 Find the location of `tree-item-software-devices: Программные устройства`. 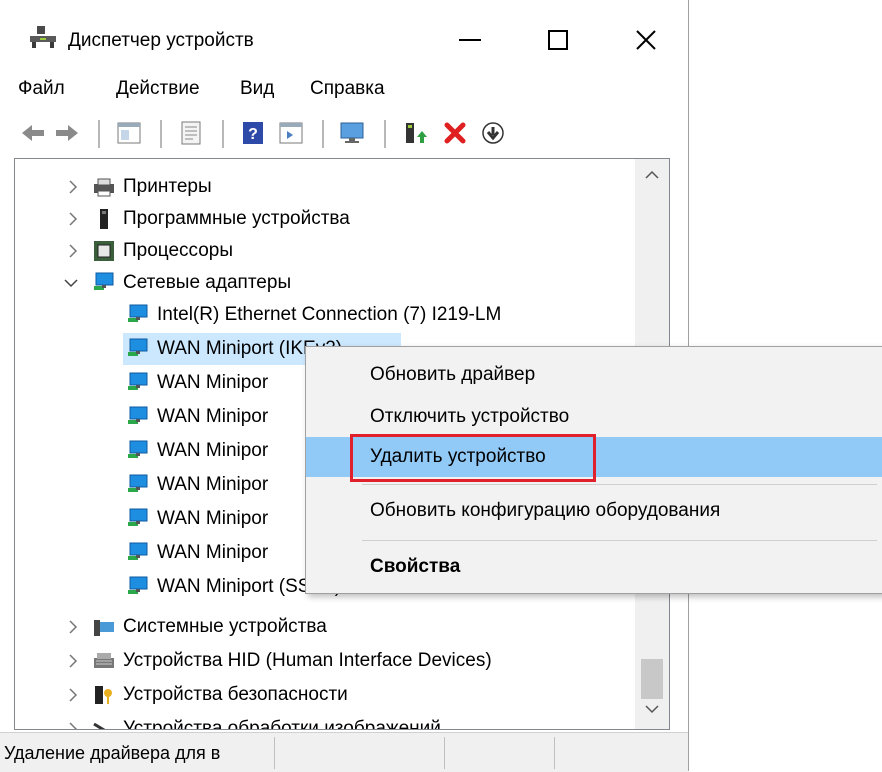

tree-item-software-devices: Программные устройства is located at coordinates (205, 219).